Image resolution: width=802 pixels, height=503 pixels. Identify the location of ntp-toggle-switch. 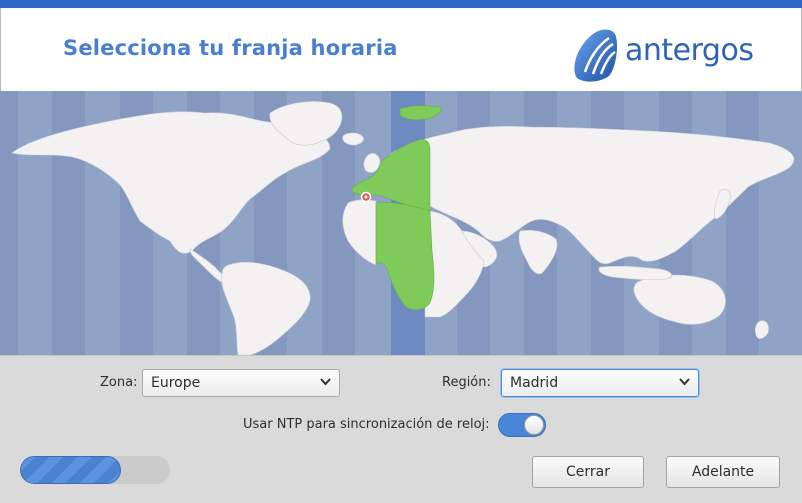
(522, 425).